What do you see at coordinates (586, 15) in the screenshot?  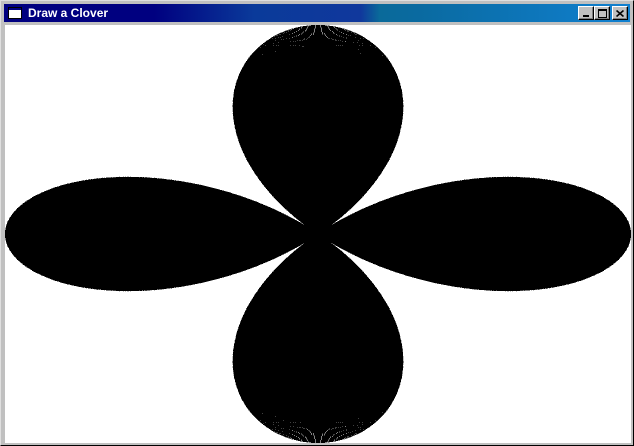 I see `minimize-icon` at bounding box center [586, 15].